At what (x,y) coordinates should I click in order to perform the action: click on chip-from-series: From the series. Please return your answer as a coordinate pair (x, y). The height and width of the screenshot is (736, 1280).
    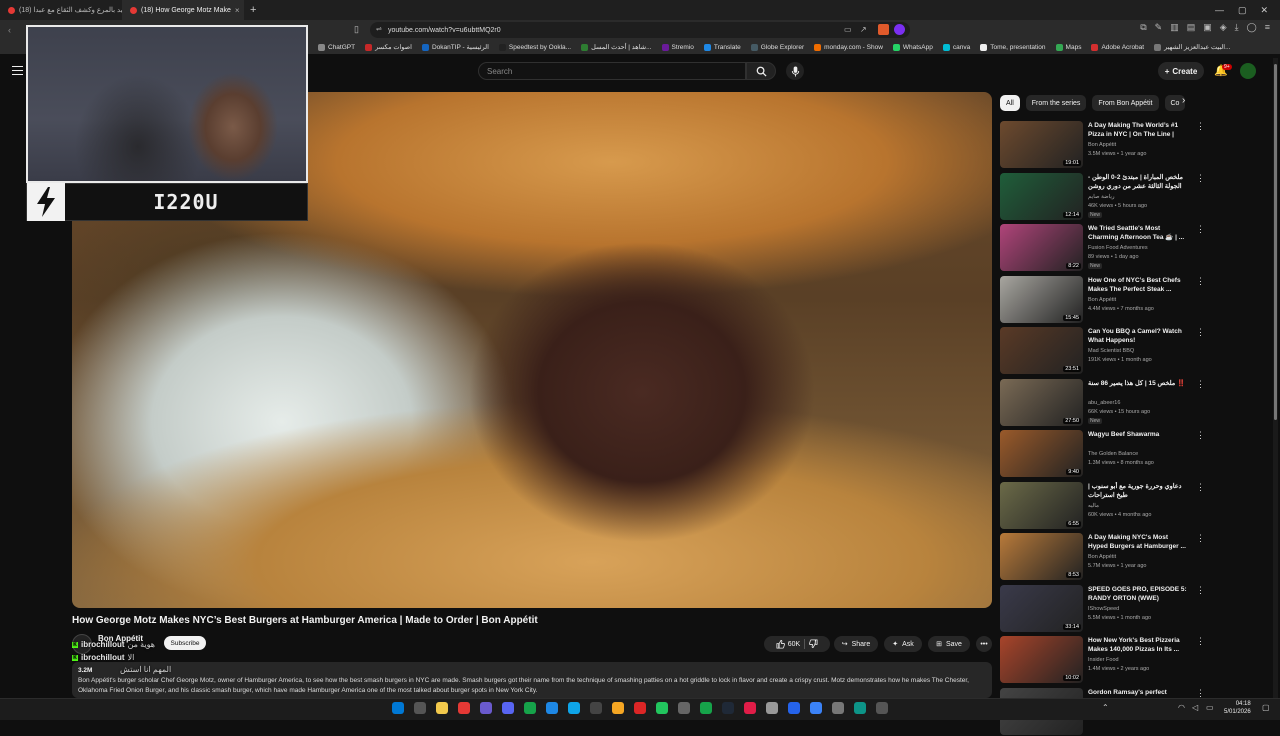
    Looking at the image, I should click on (1056, 103).